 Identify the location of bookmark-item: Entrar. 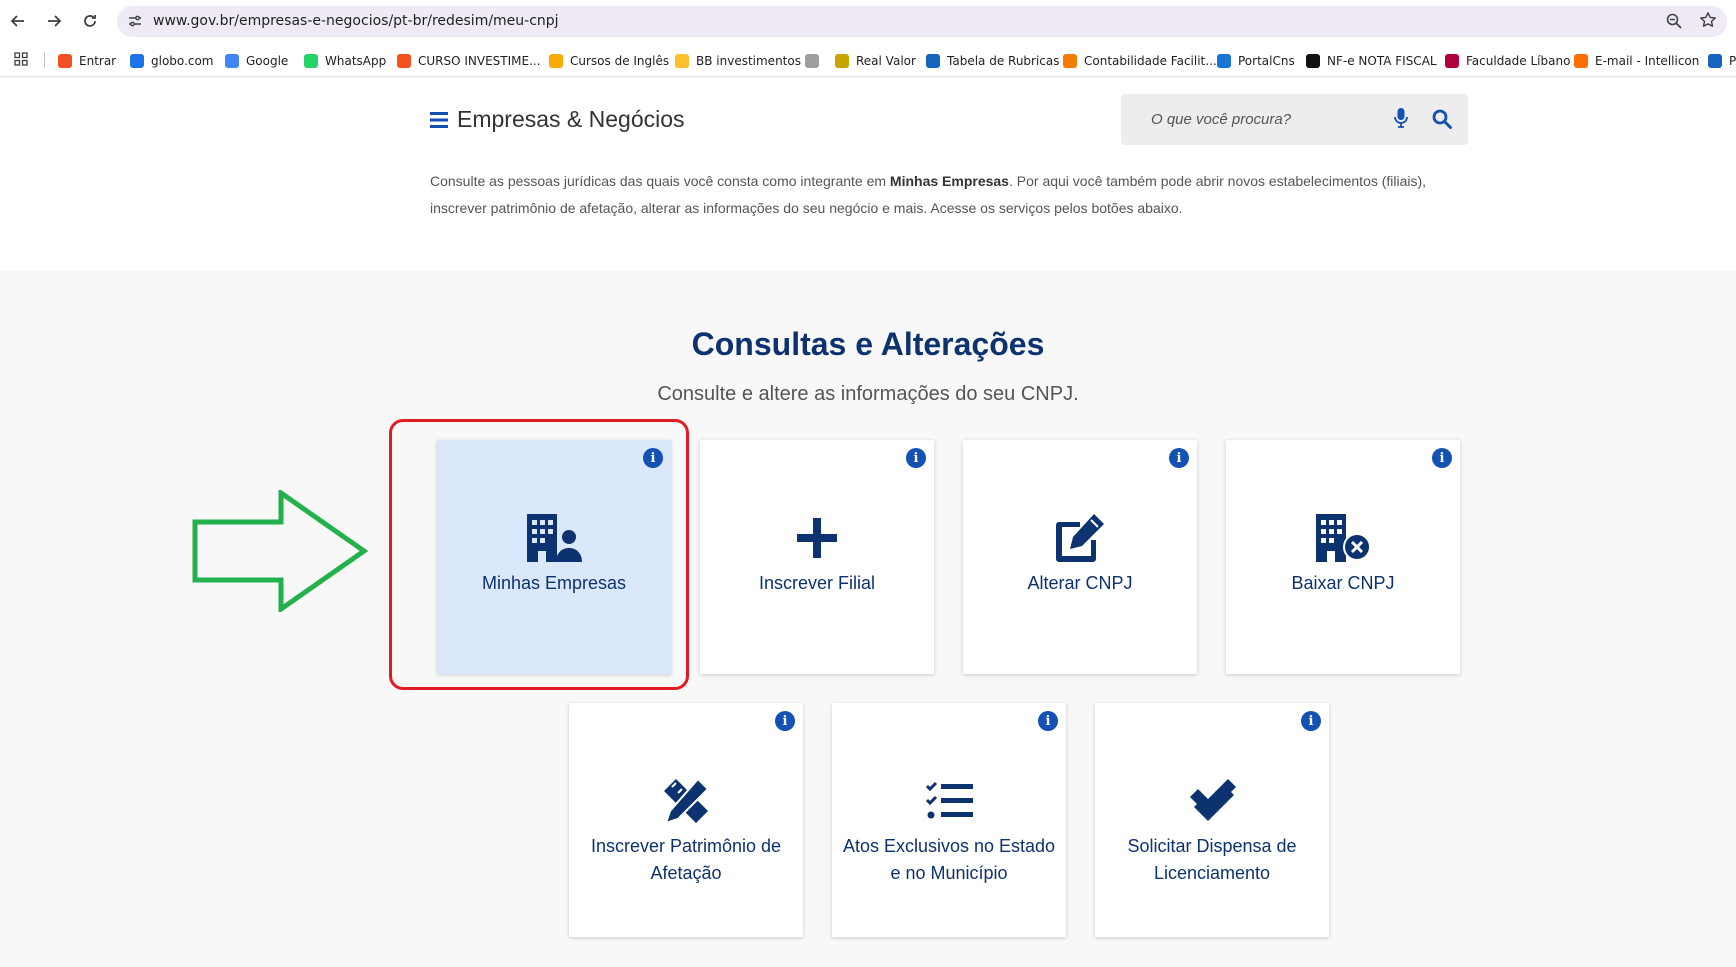
(87, 61).